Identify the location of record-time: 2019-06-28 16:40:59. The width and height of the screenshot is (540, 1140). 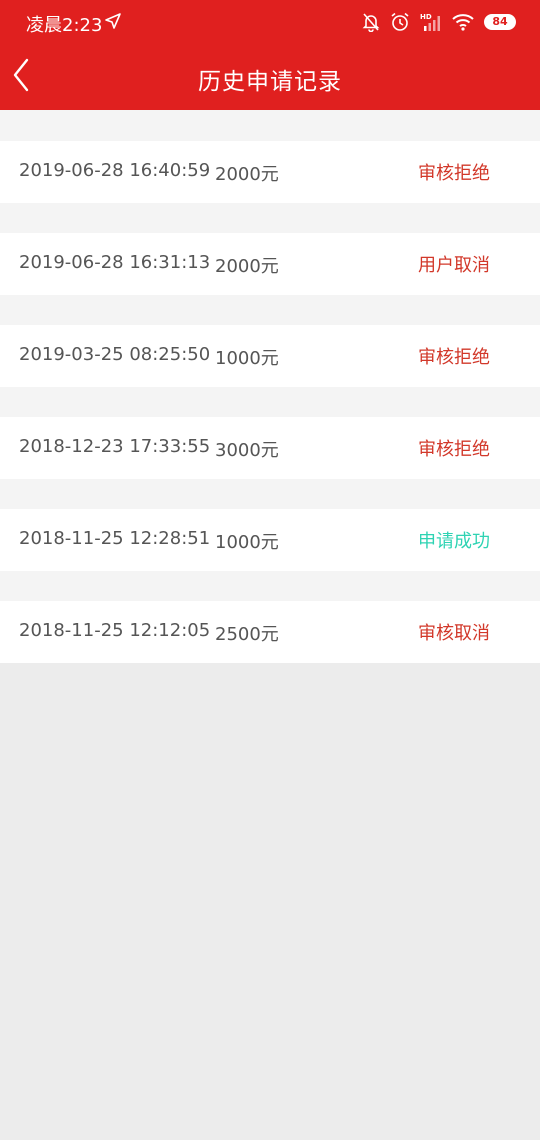
(115, 170).